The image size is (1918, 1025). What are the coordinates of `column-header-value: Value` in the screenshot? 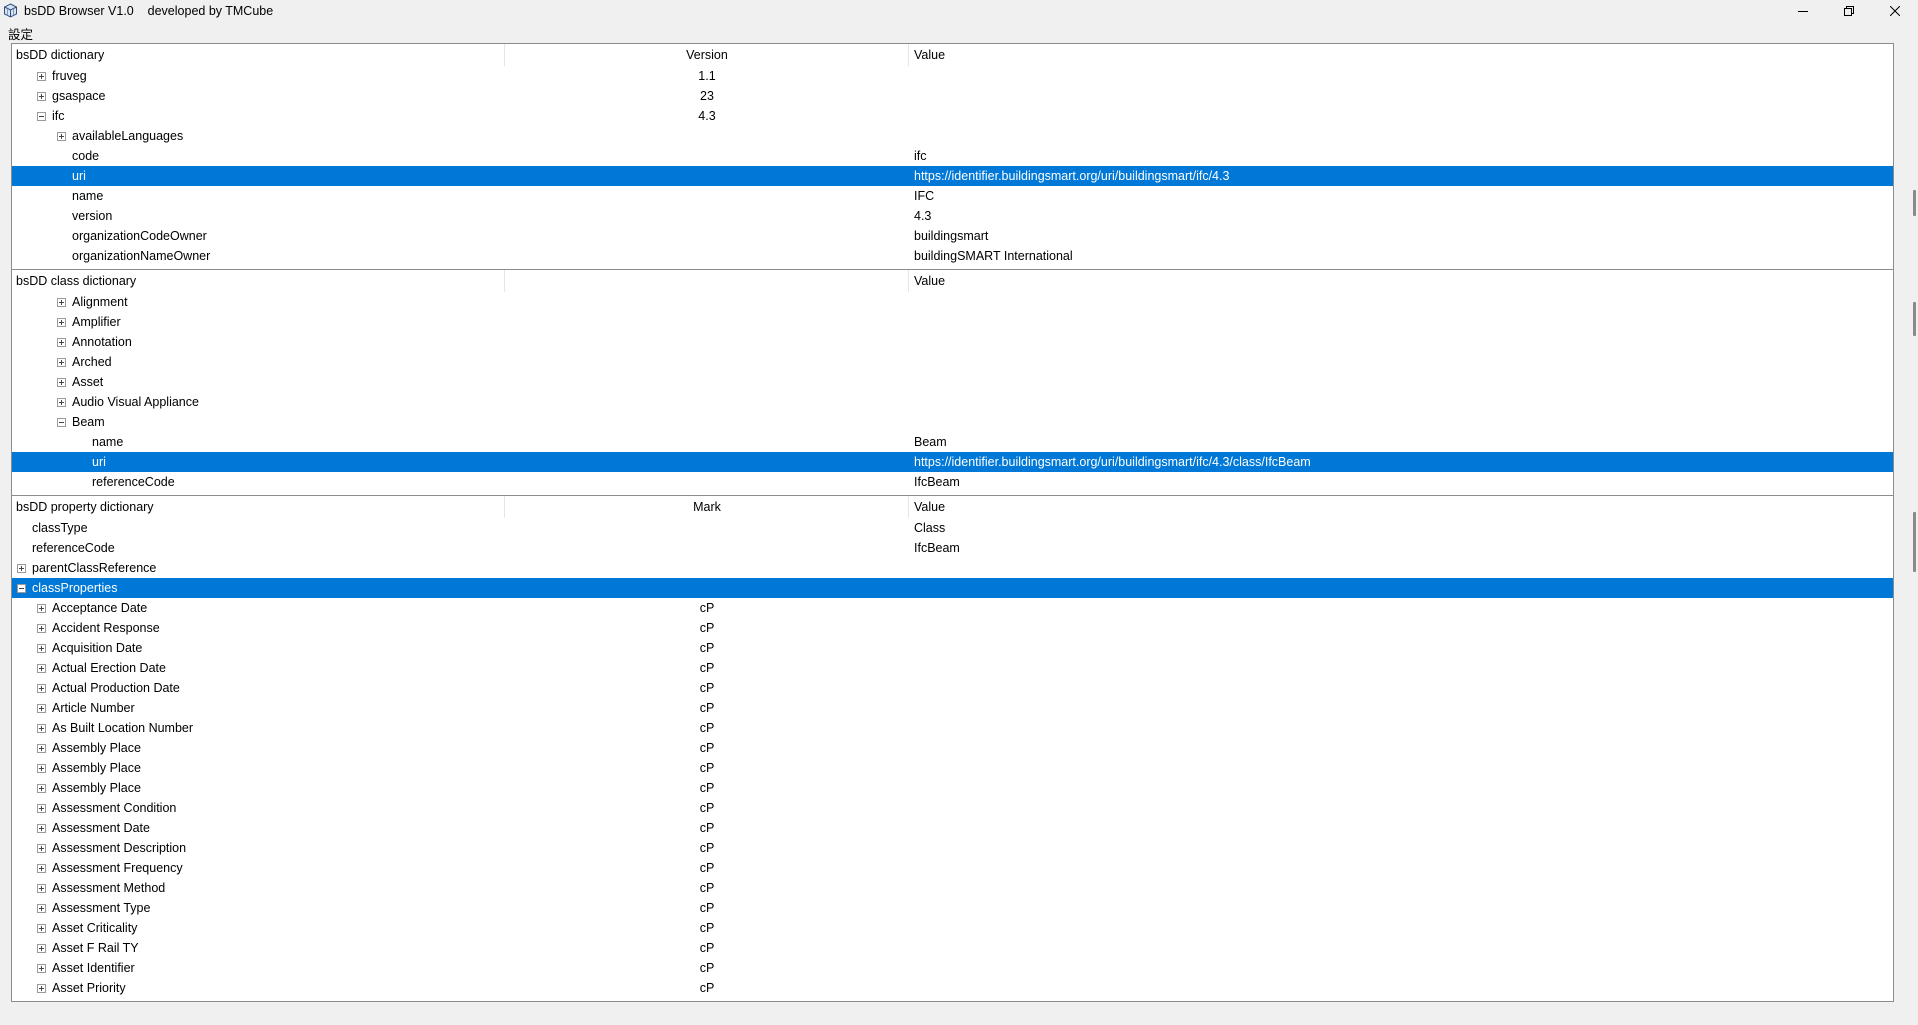 It's located at (1401, 55).